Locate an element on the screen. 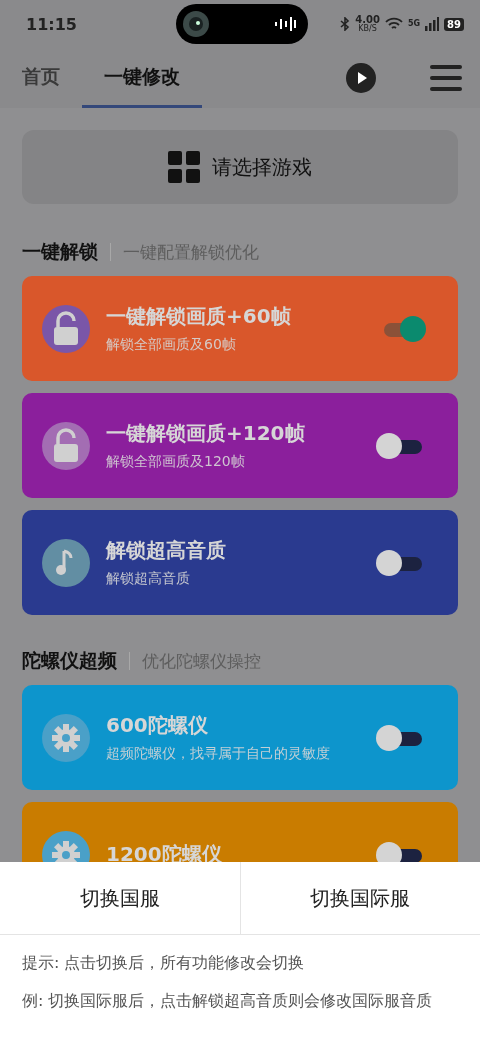 The height and width of the screenshot is (1055, 480). audio-wave-icon is located at coordinates (285, 24).